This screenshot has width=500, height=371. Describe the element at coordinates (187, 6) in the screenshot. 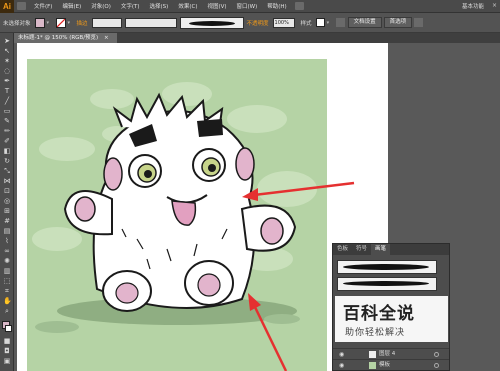

I see `menu-effect: 效果(C)` at that location.